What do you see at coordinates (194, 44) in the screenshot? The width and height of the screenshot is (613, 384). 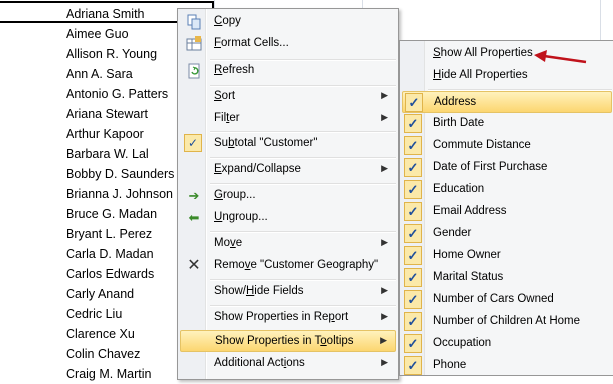 I see `format-cells-icon` at bounding box center [194, 44].